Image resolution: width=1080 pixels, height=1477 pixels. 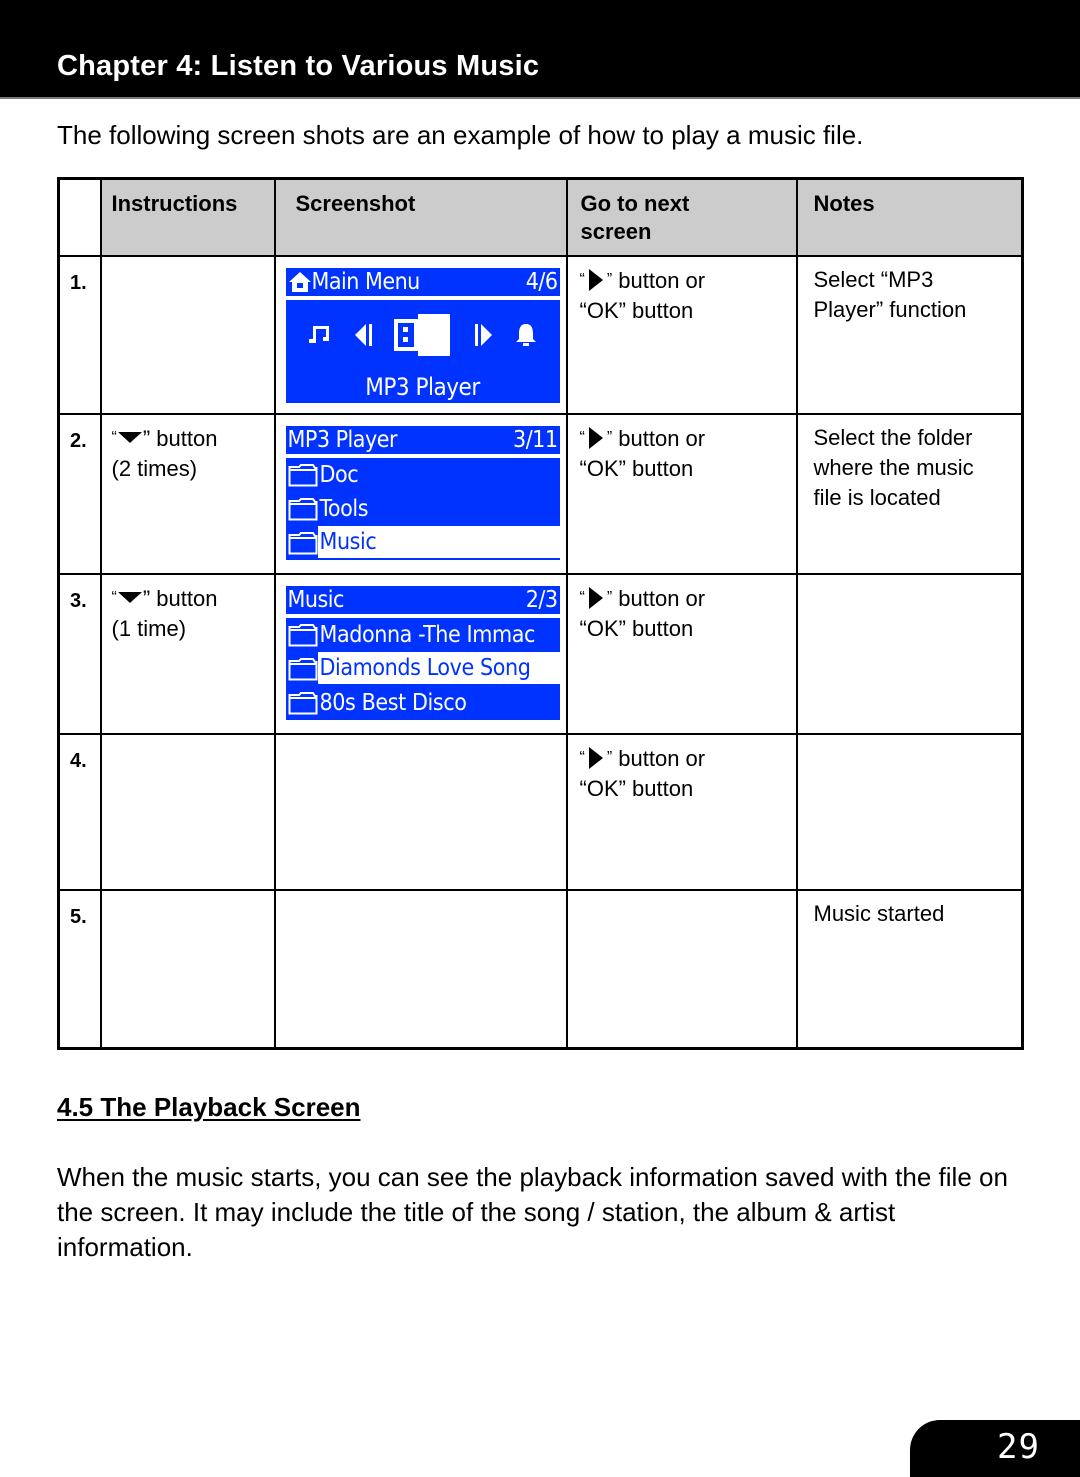 I want to click on screenshot-cell: Main Menu 4/6 MP3 Player, so click(x=420, y=334).